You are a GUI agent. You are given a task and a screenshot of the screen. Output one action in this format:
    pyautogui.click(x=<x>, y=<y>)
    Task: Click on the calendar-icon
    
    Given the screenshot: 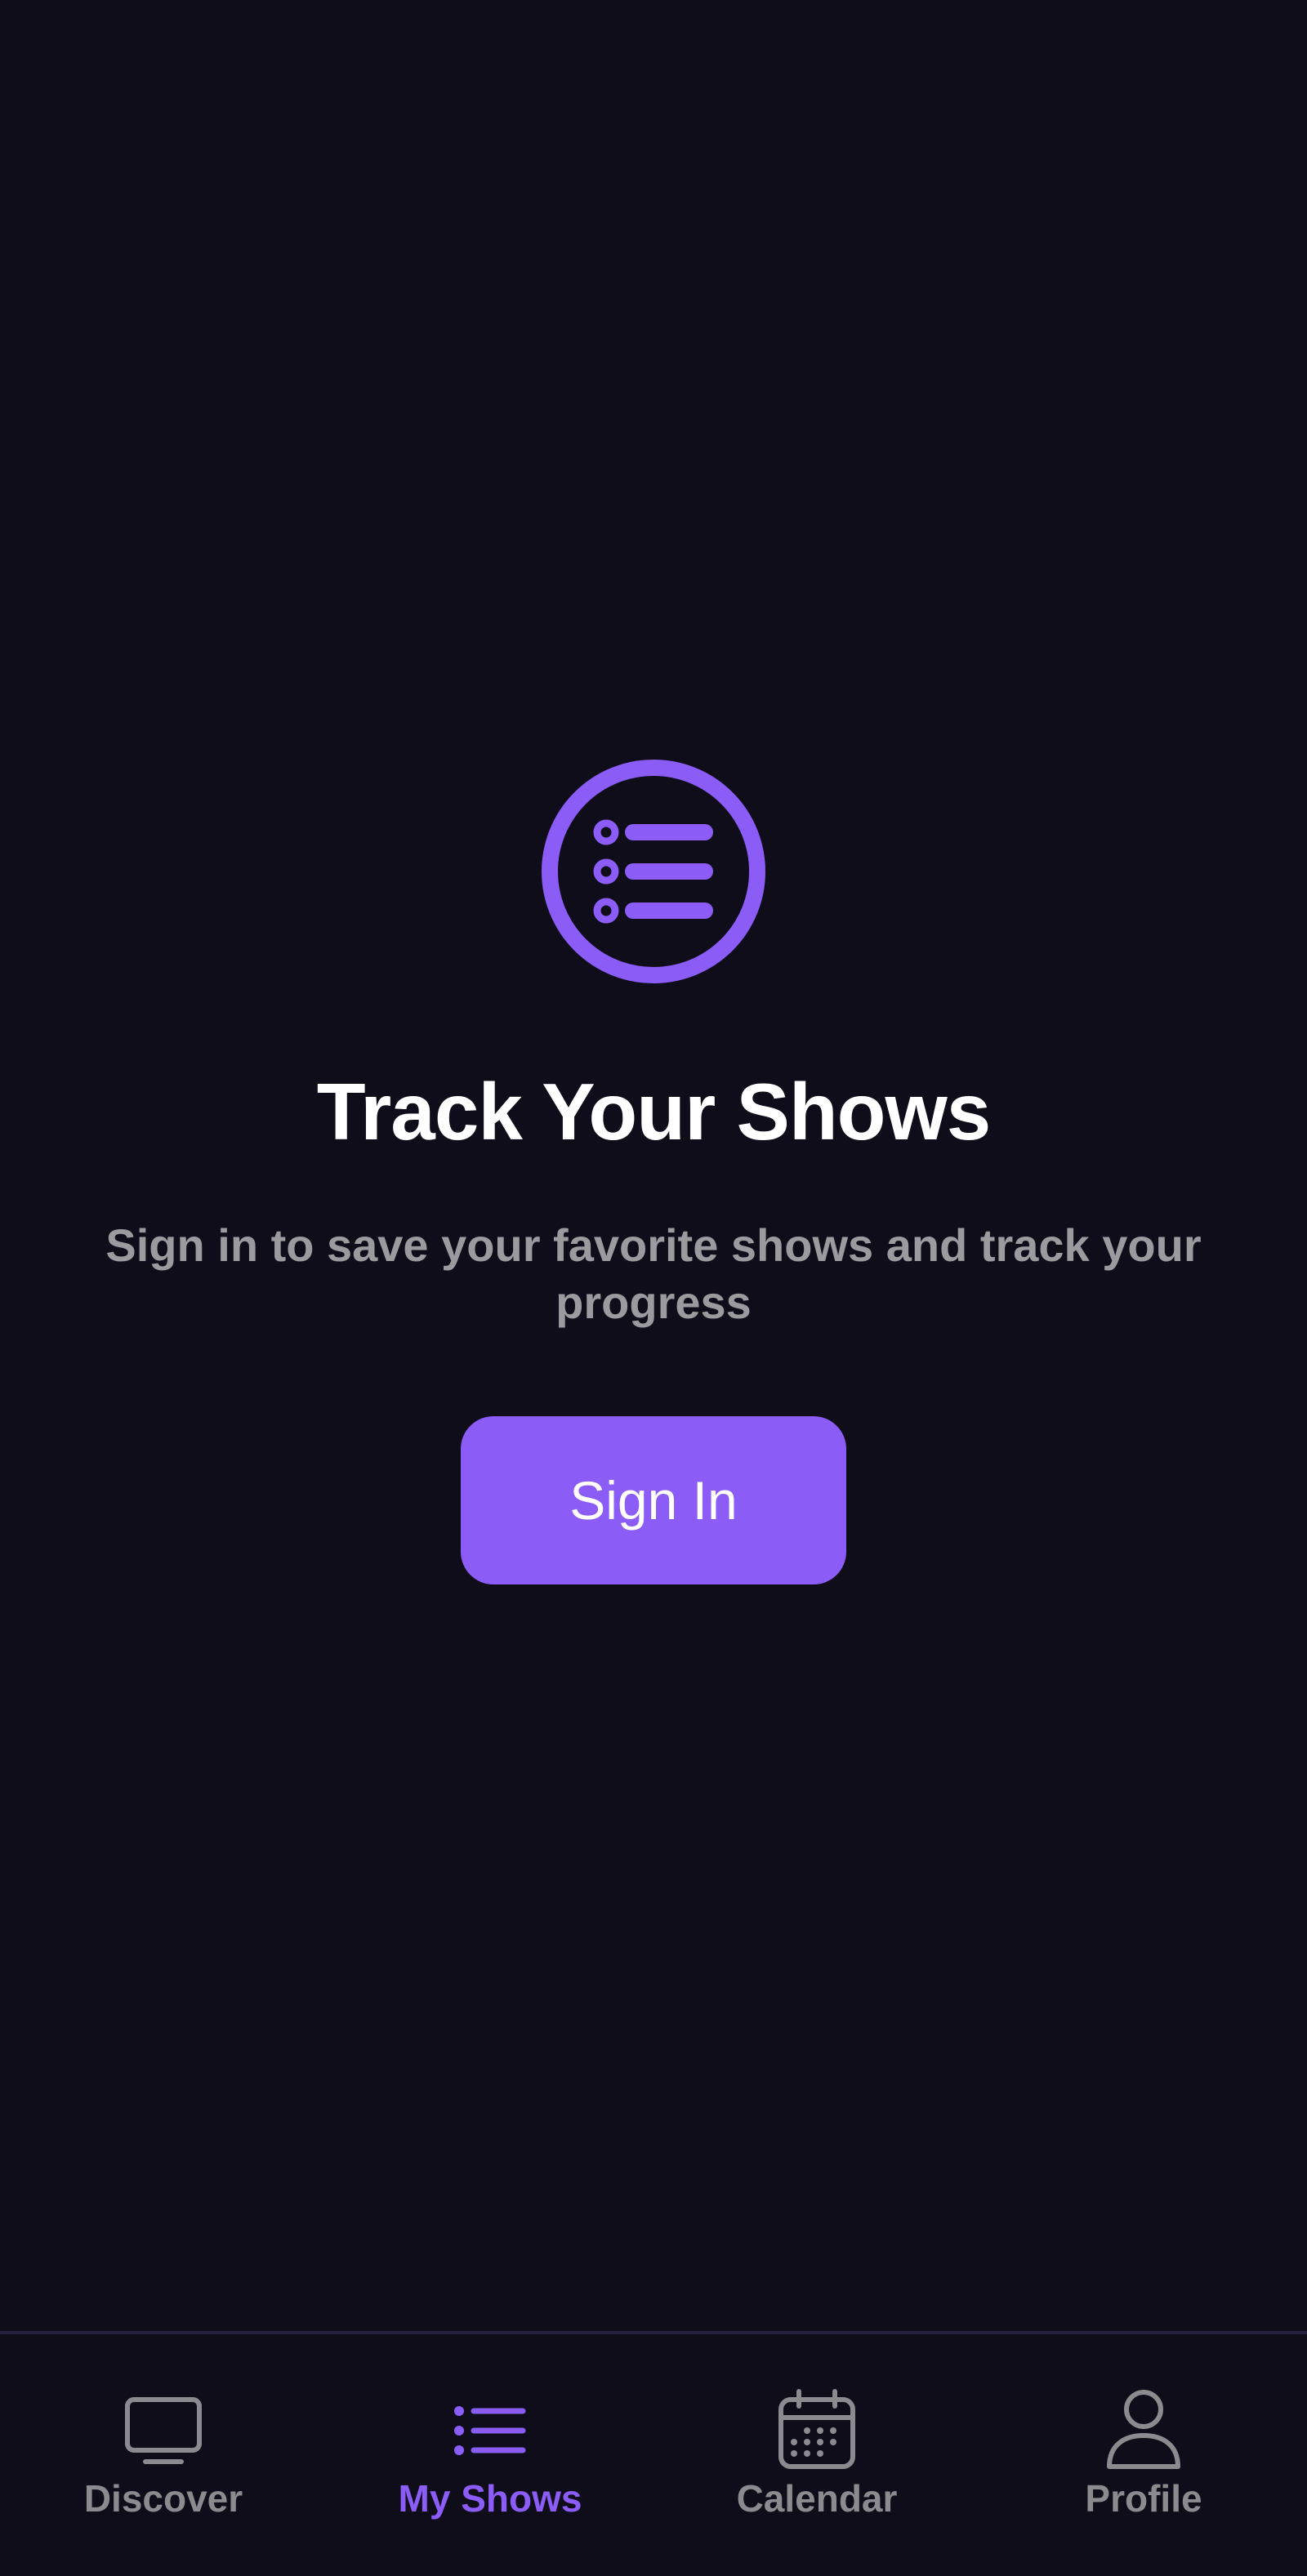 What is the action you would take?
    pyautogui.click(x=816, y=2429)
    